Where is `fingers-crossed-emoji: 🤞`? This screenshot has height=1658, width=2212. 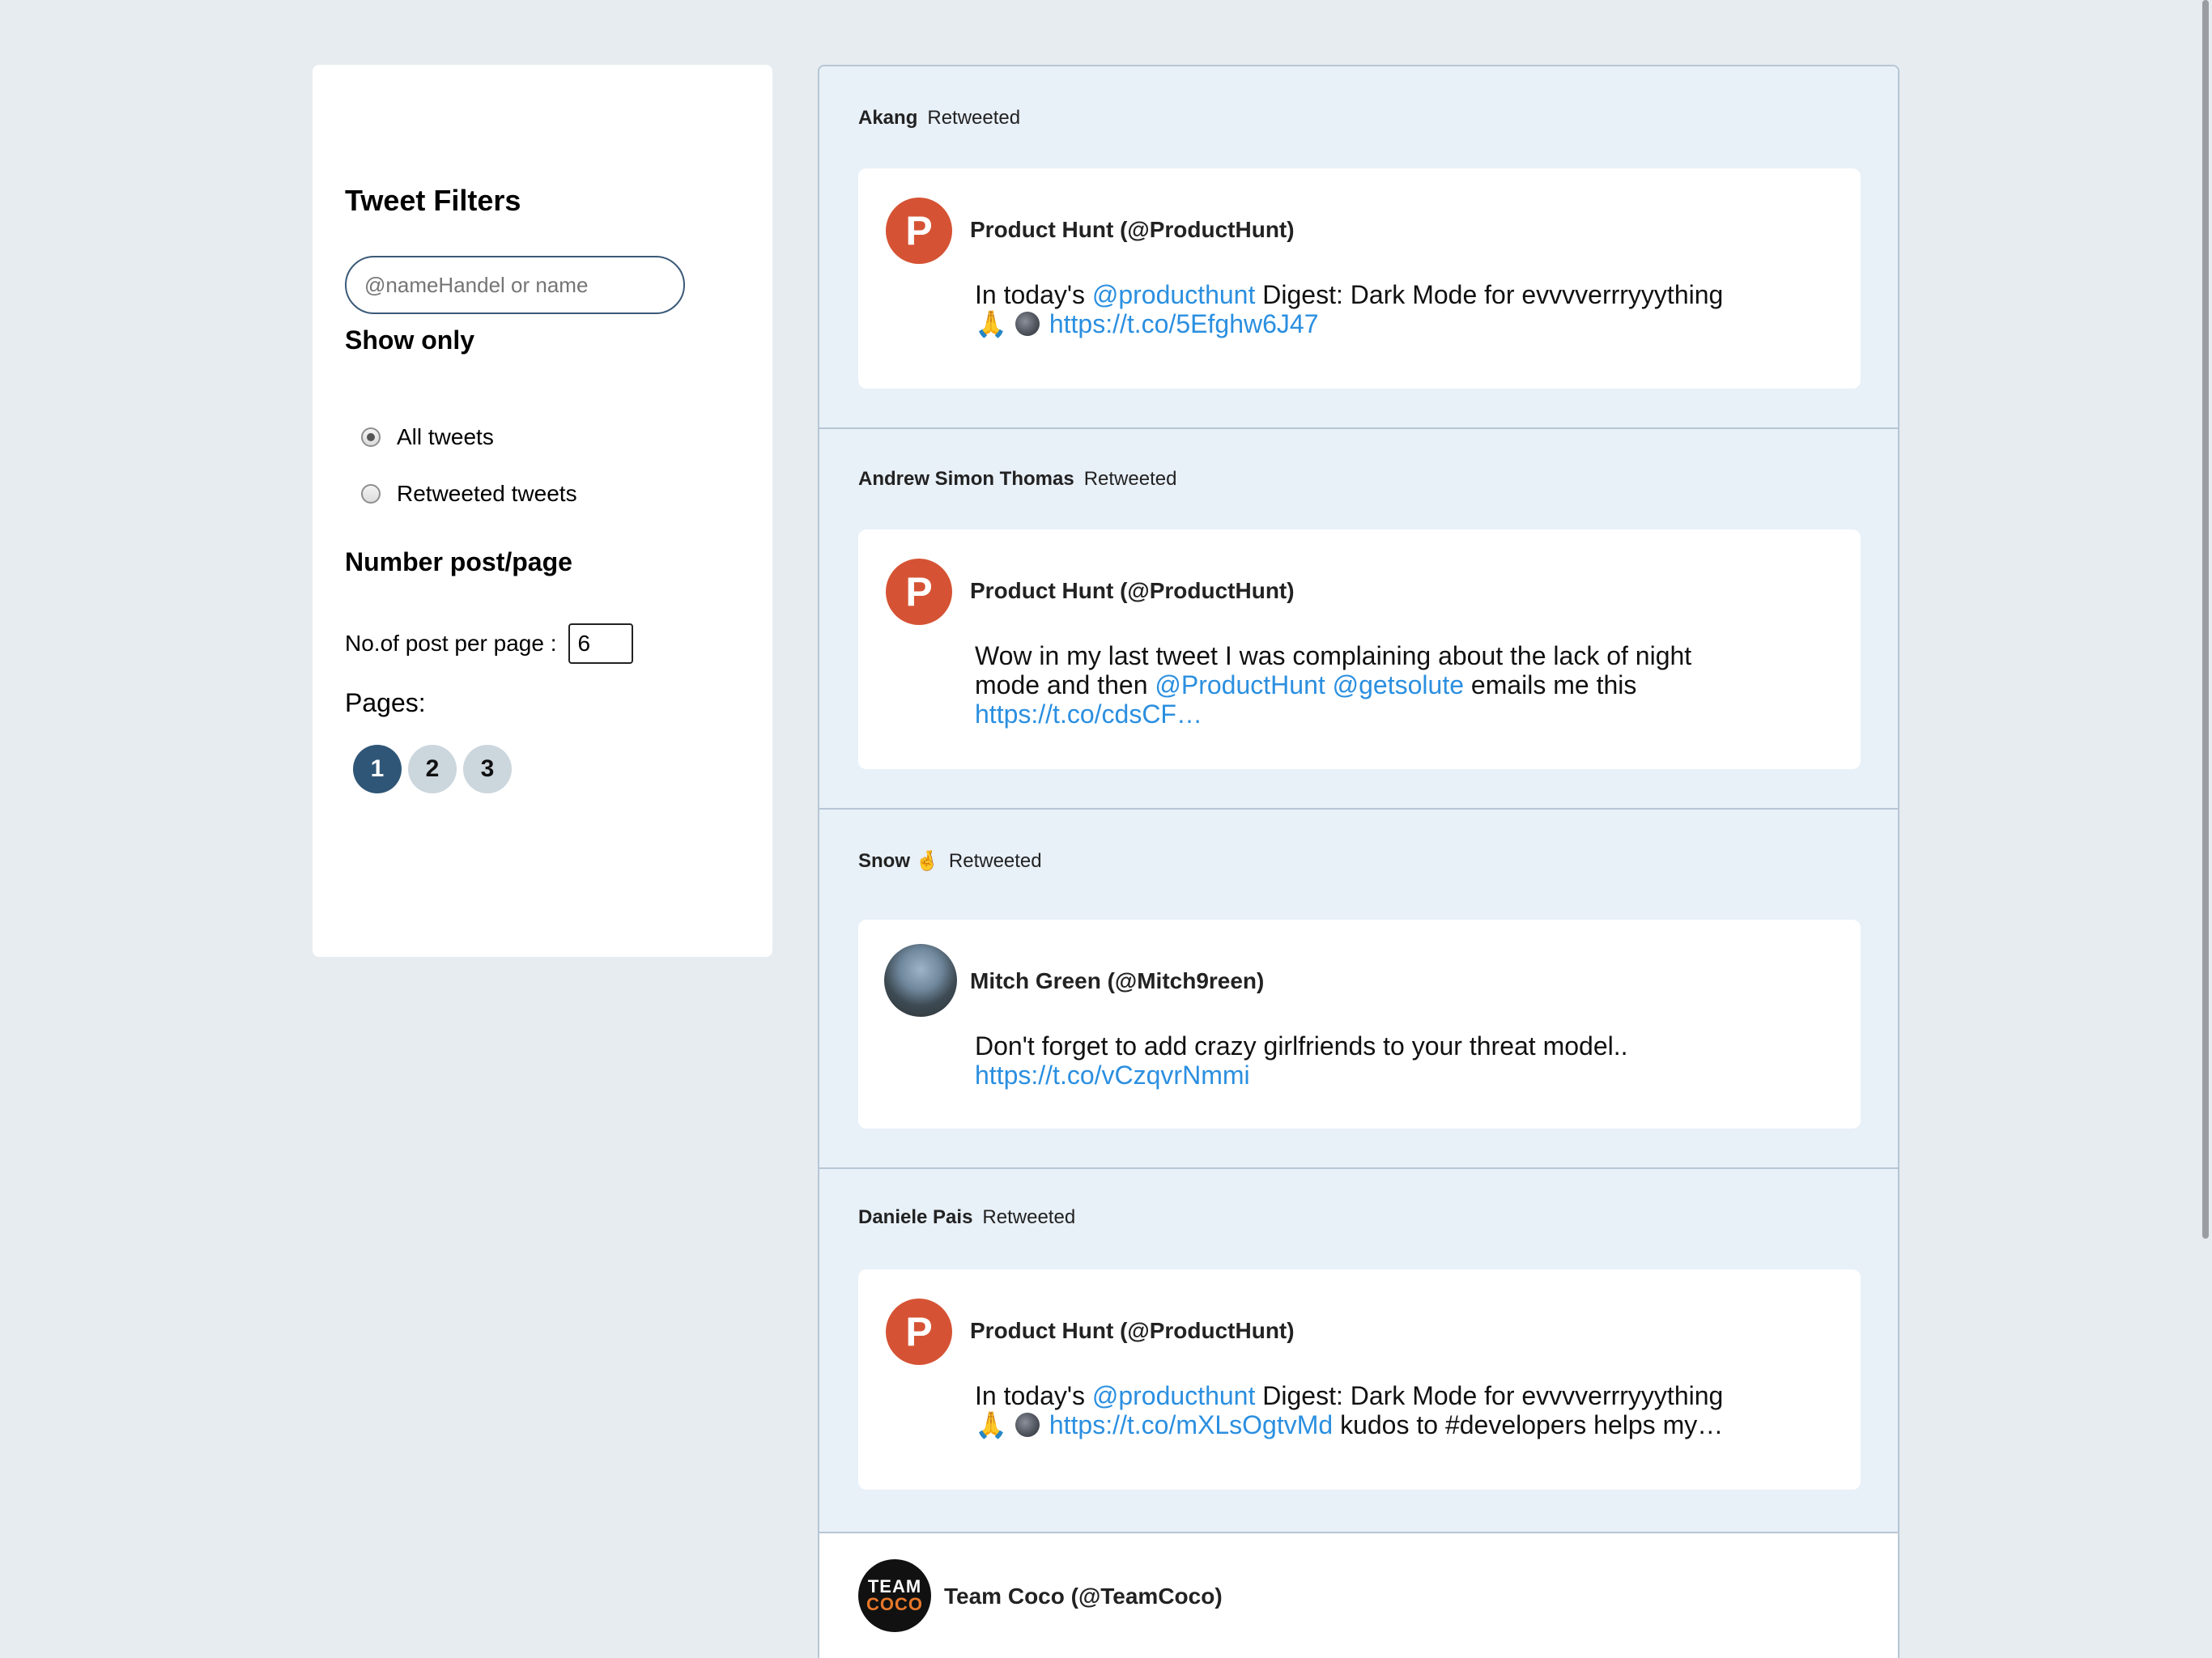 fingers-crossed-emoji: 🤞 is located at coordinates (927, 861).